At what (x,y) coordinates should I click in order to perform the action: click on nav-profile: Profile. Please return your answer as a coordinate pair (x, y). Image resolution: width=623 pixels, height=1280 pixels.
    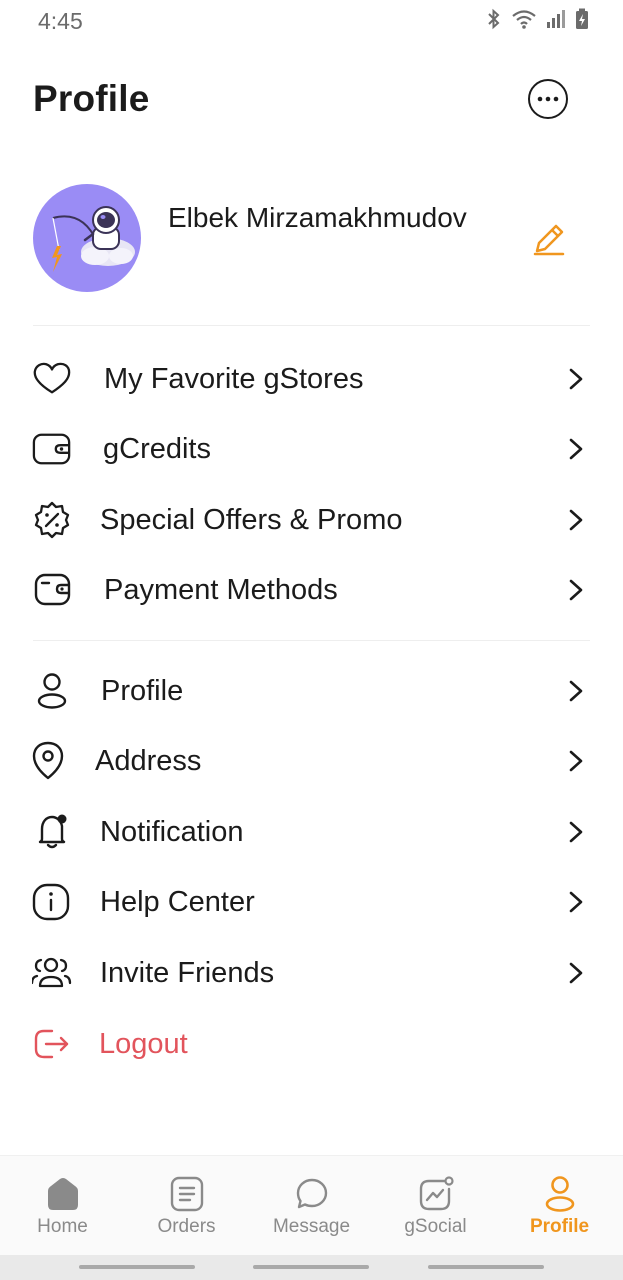
    Looking at the image, I should click on (559, 1209).